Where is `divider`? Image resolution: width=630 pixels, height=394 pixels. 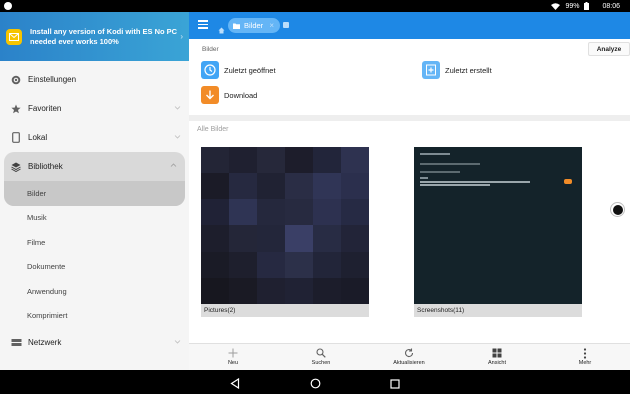
divider is located at coordinates (409, 118).